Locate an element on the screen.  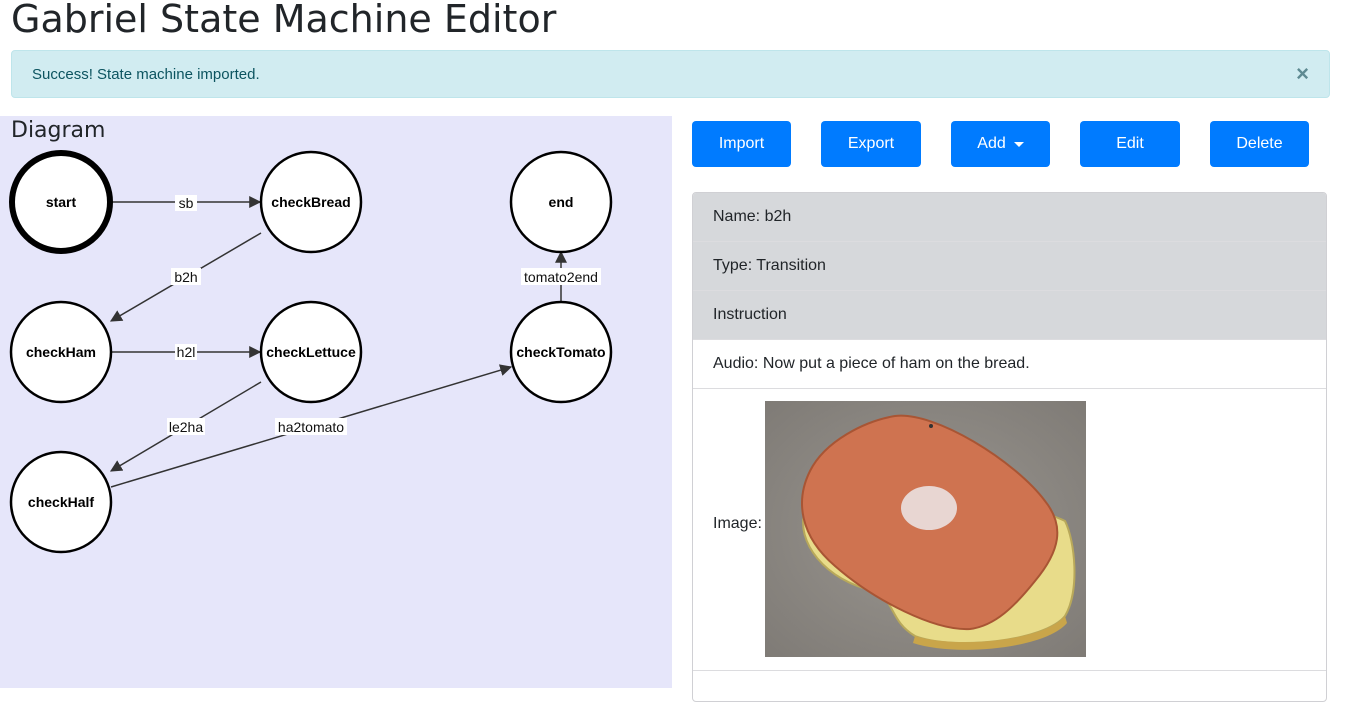
sandwich-image is located at coordinates (925, 529).